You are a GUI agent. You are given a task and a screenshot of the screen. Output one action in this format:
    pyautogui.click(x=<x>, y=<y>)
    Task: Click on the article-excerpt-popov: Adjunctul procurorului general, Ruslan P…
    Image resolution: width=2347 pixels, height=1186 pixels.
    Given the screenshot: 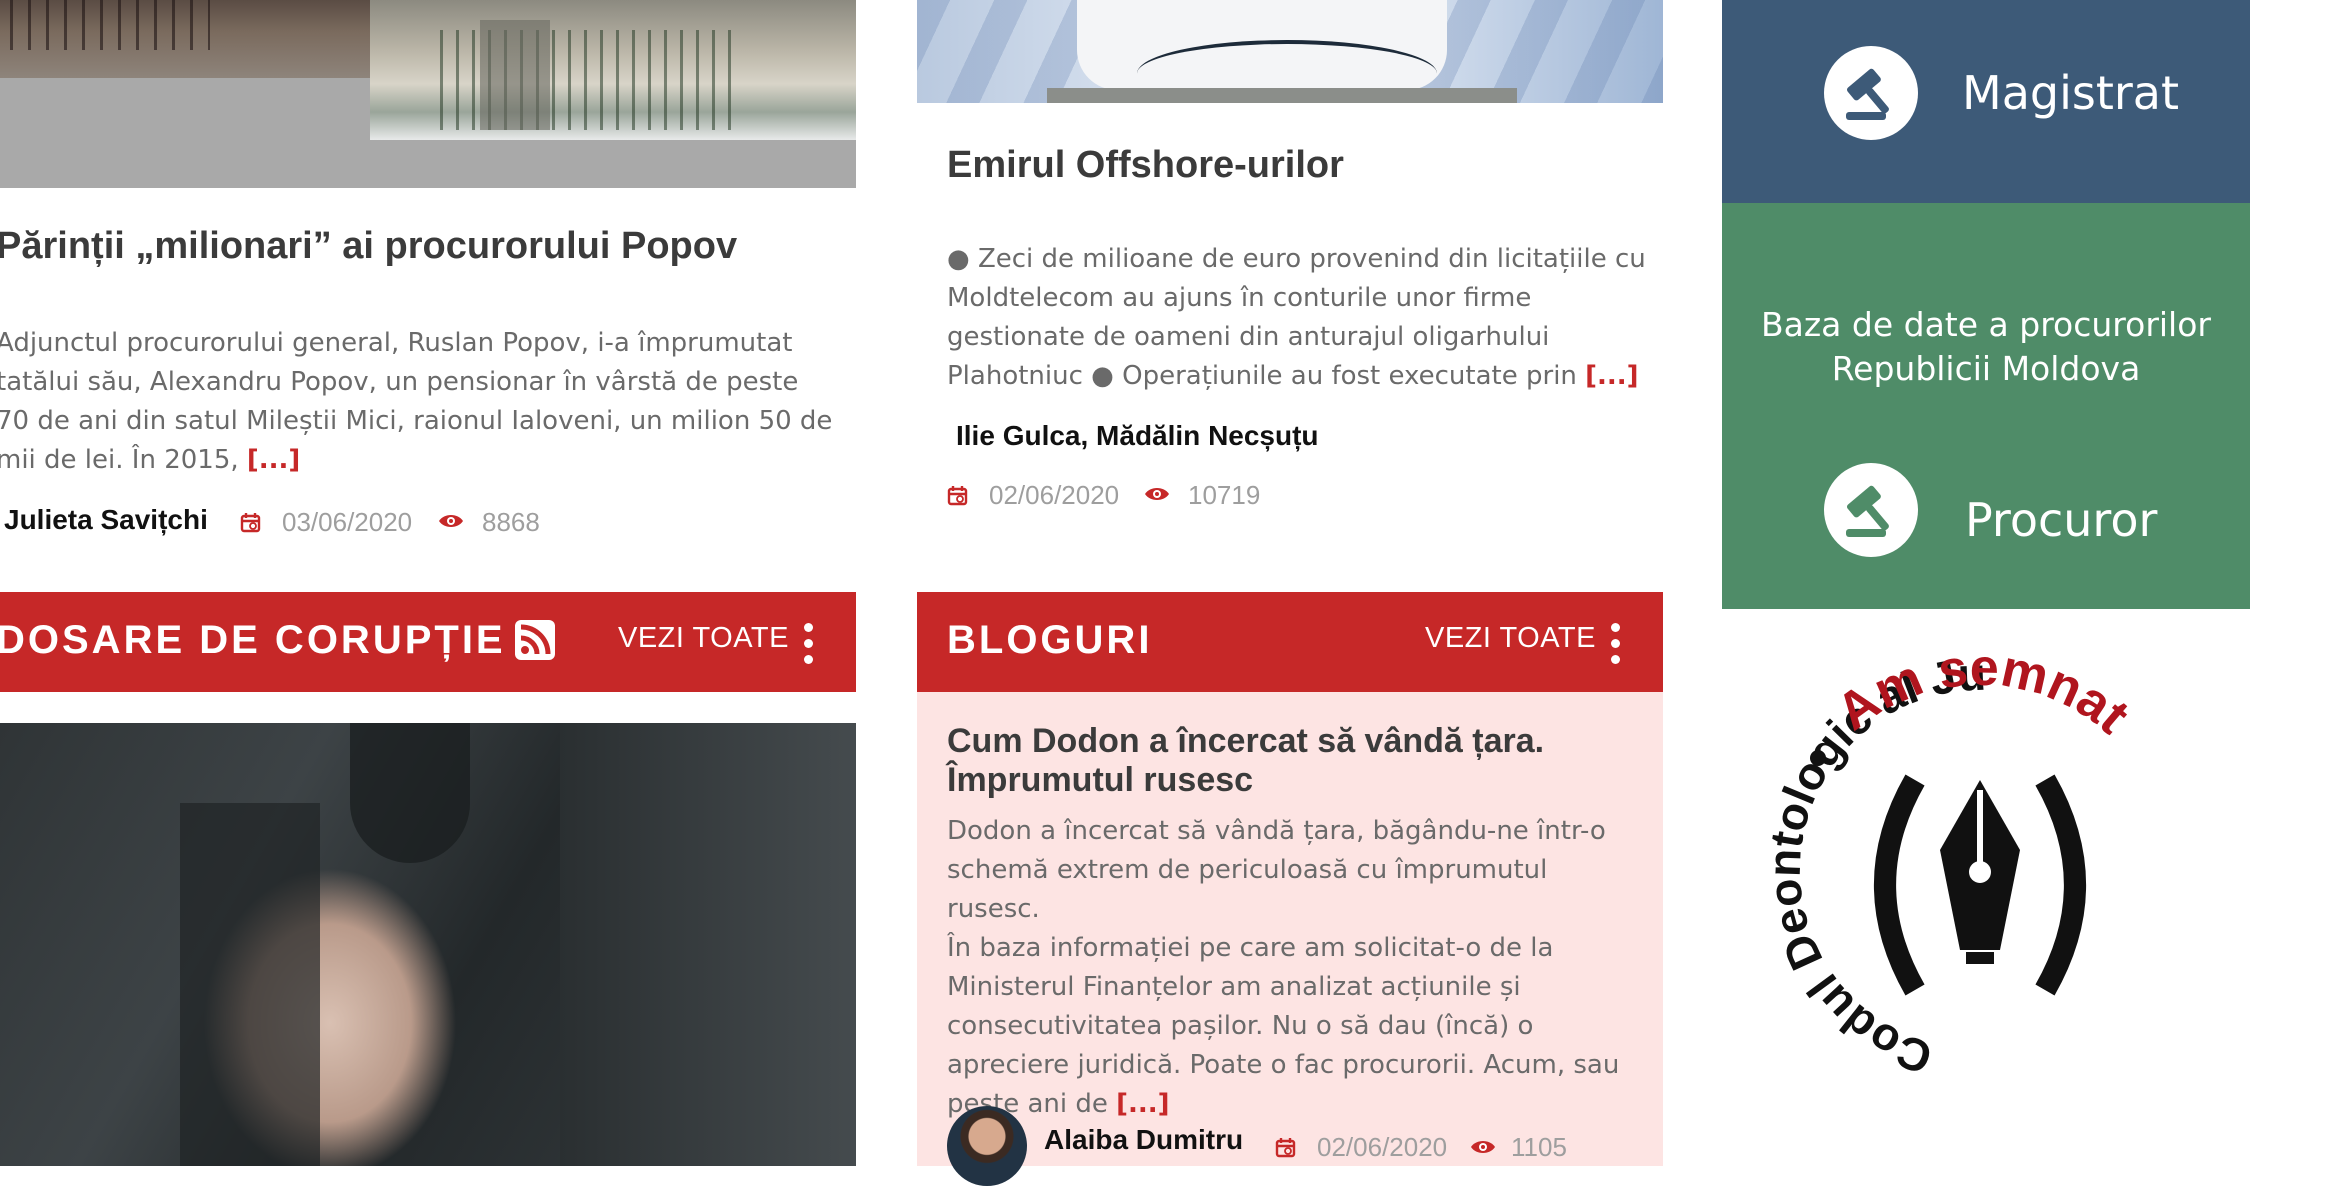 What is the action you would take?
    pyautogui.click(x=418, y=402)
    